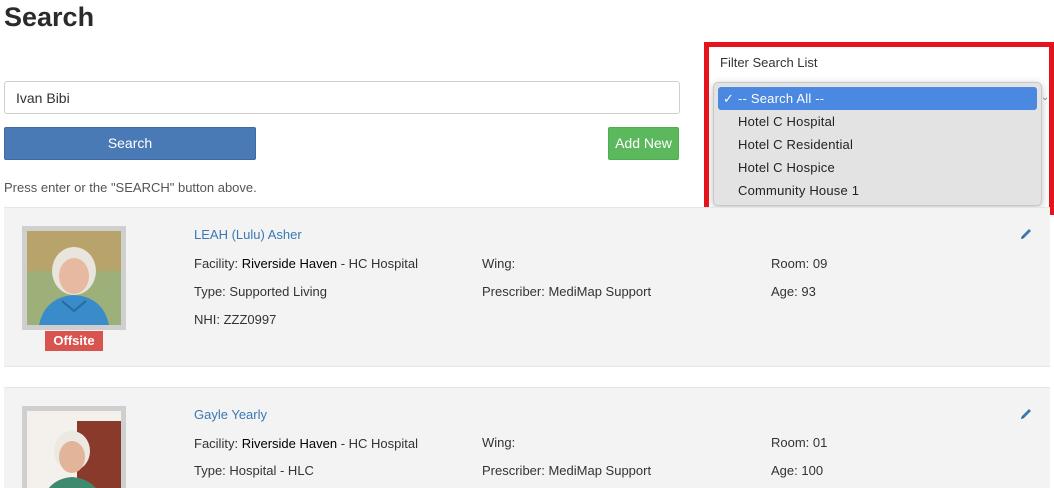 The height and width of the screenshot is (488, 1054). I want to click on search-button: Search, so click(130, 143).